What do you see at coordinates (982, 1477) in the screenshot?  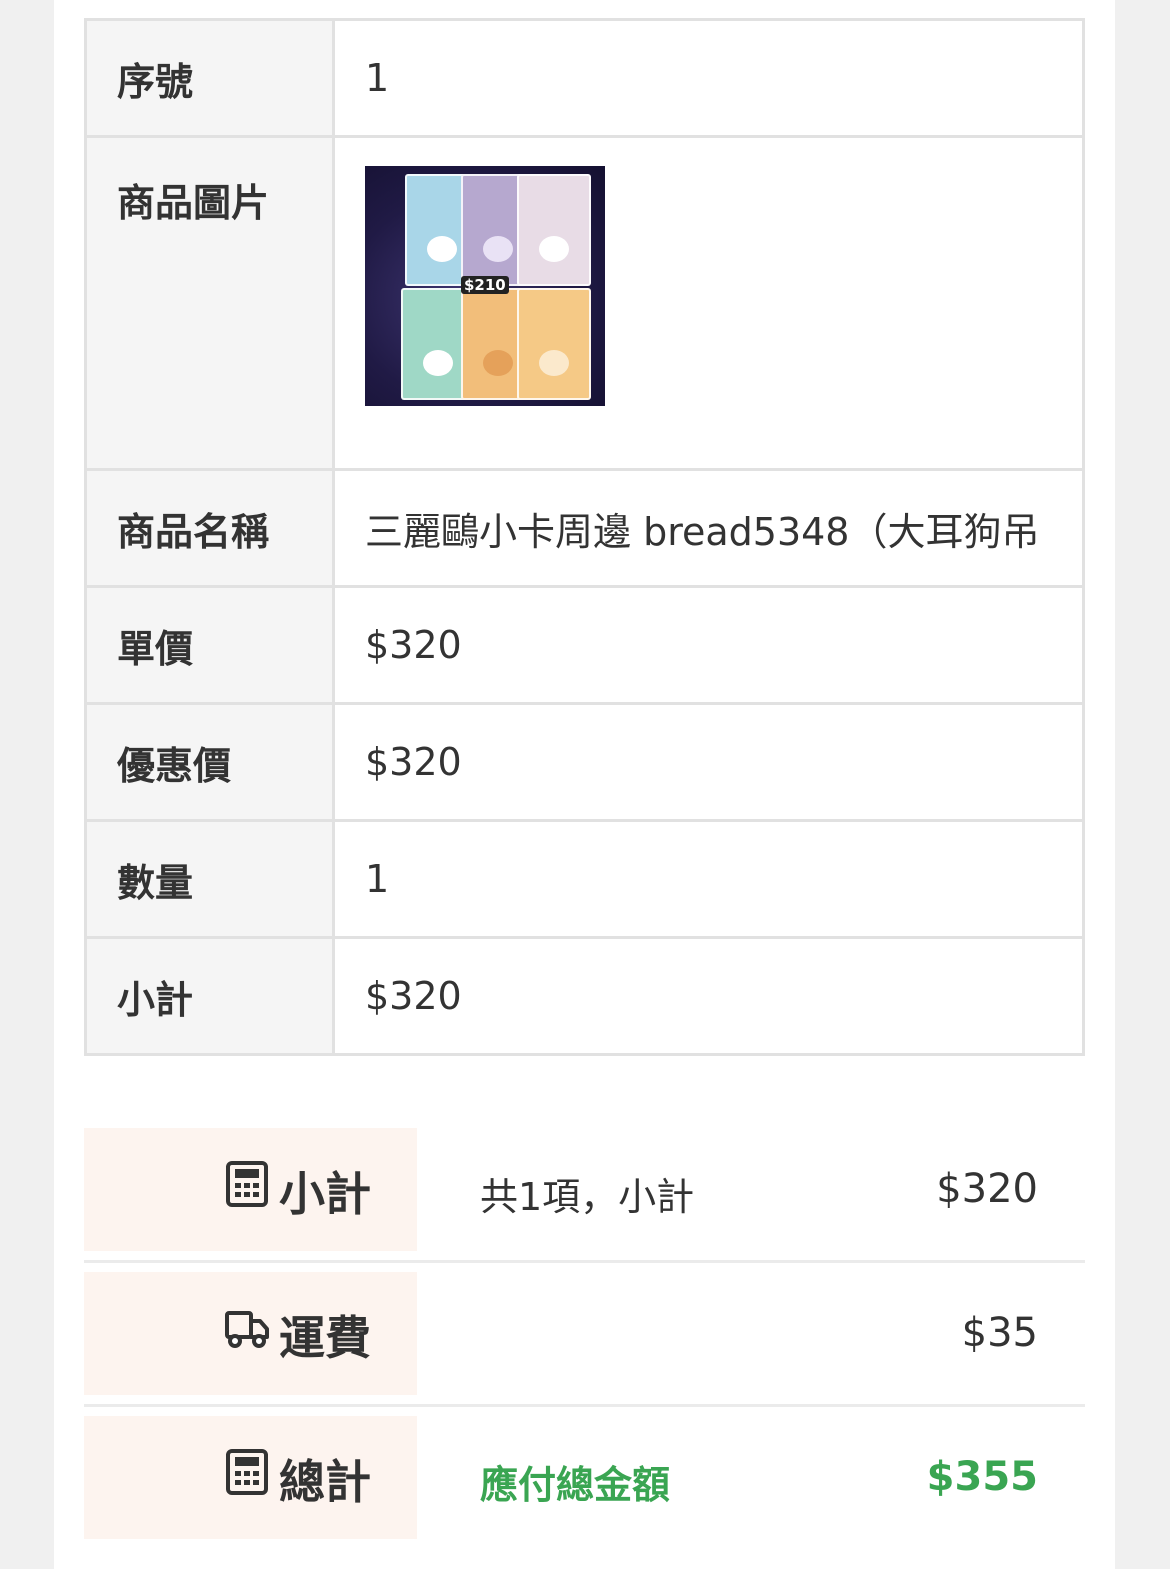 I see `summary-total-amount: $355` at bounding box center [982, 1477].